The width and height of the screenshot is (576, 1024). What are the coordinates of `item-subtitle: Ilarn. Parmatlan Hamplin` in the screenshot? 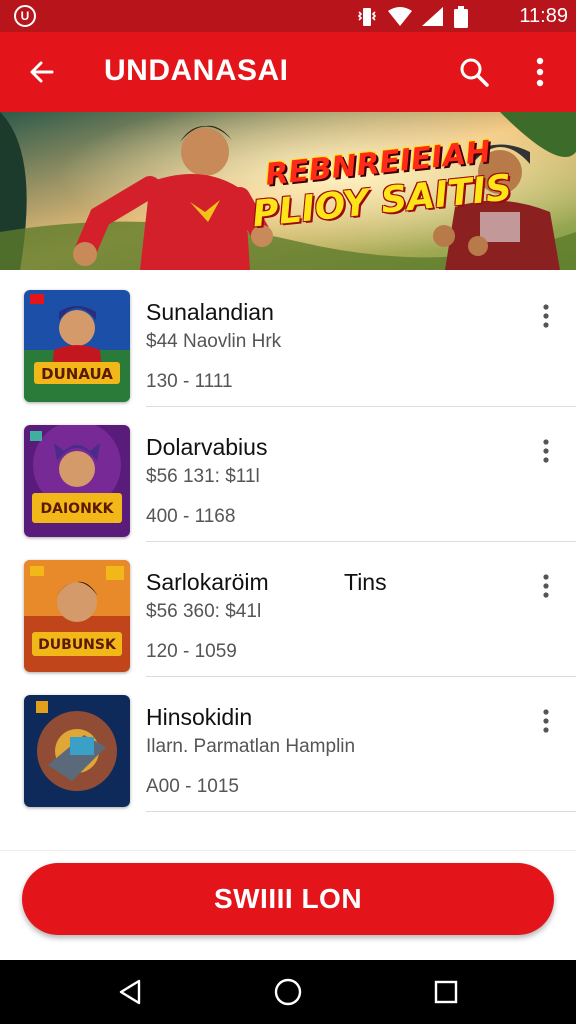 It's located at (251, 746).